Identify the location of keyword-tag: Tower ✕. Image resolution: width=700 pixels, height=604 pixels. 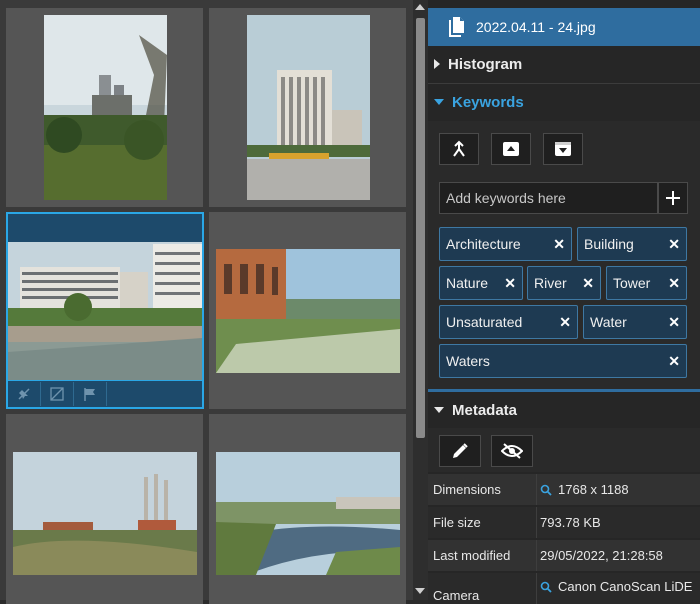
(646, 283).